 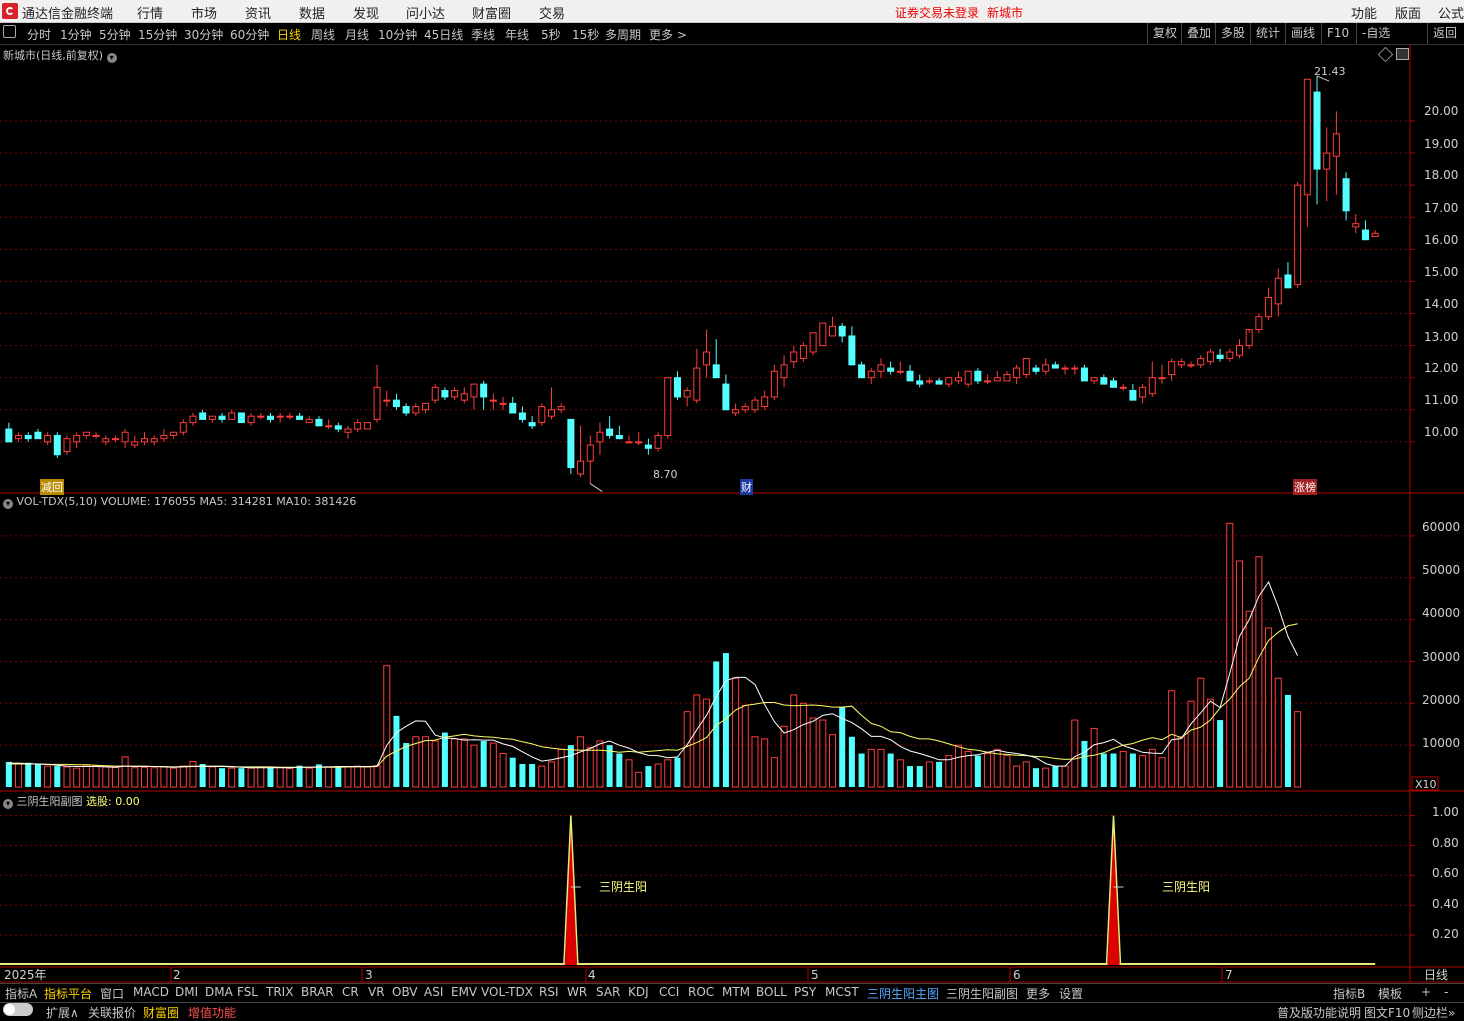 What do you see at coordinates (1441, 175) in the screenshot?
I see `price-tick: 18.00` at bounding box center [1441, 175].